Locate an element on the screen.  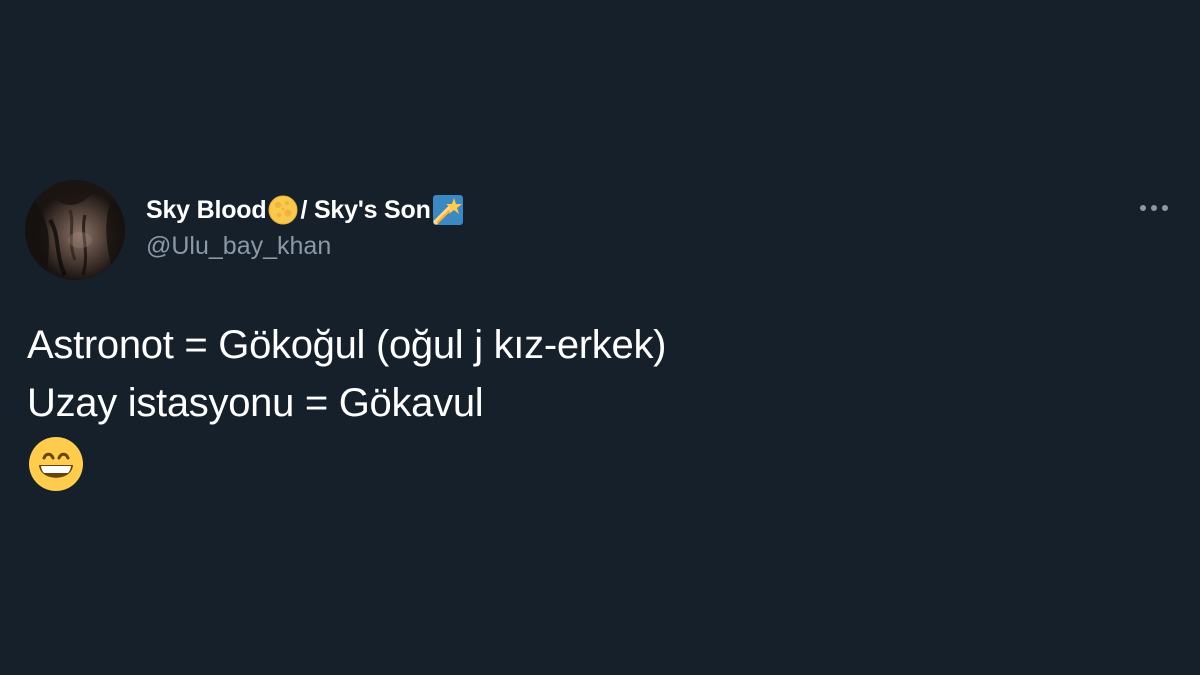
display-name-part1: Sky Blood is located at coordinates (206, 209).